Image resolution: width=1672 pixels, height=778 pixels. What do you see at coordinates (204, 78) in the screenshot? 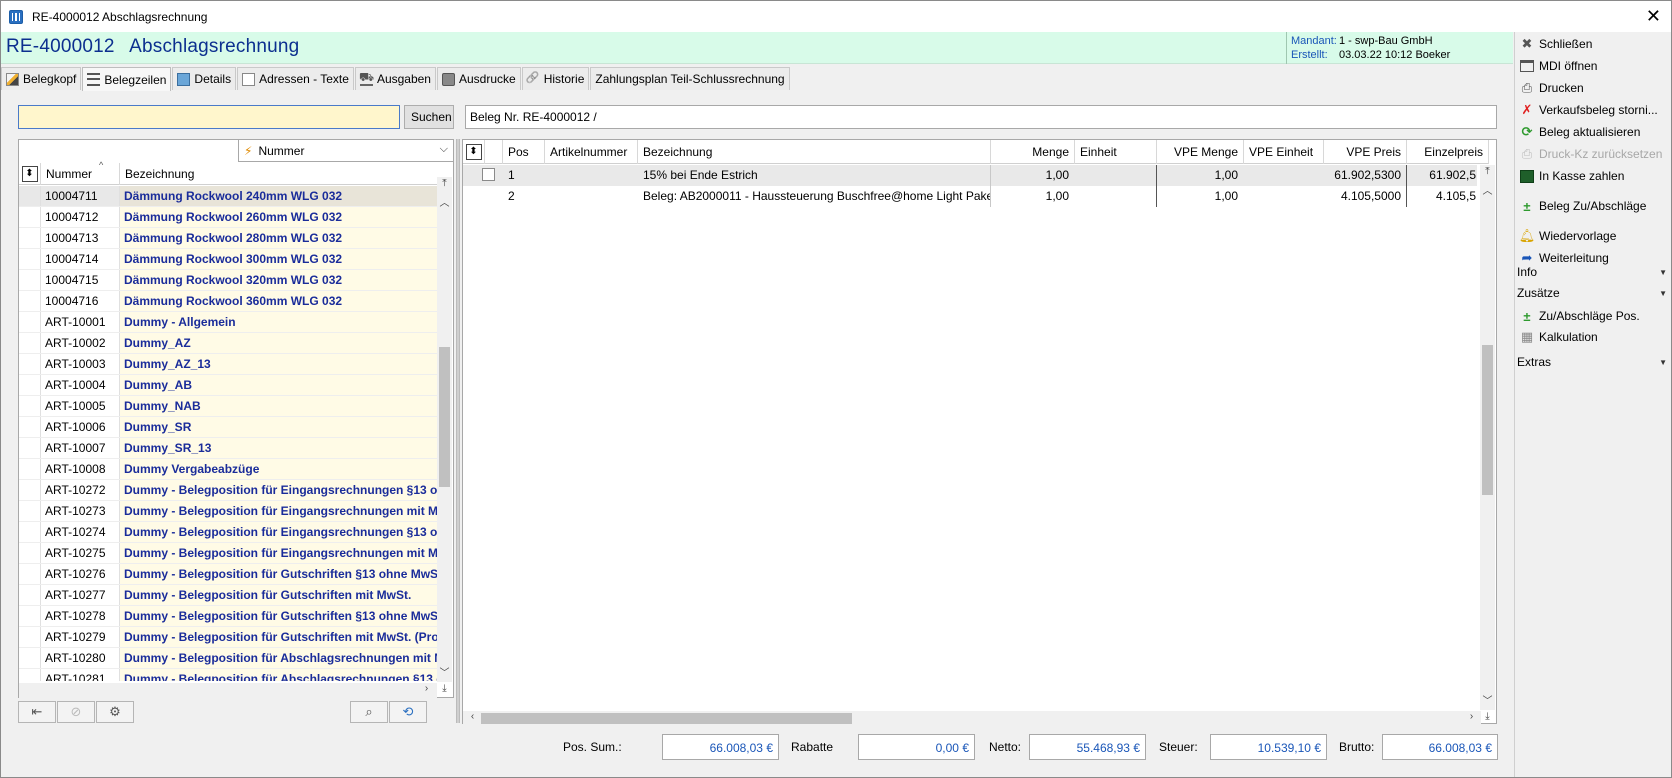
I see `tab-details: Details` at bounding box center [204, 78].